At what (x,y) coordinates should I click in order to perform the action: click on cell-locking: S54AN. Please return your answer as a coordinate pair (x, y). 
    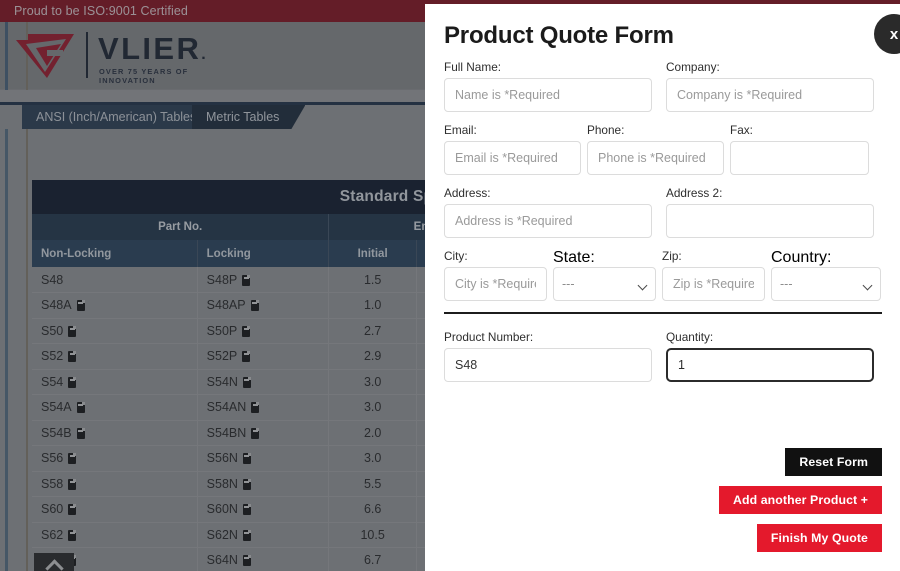
    Looking at the image, I should click on (262, 407).